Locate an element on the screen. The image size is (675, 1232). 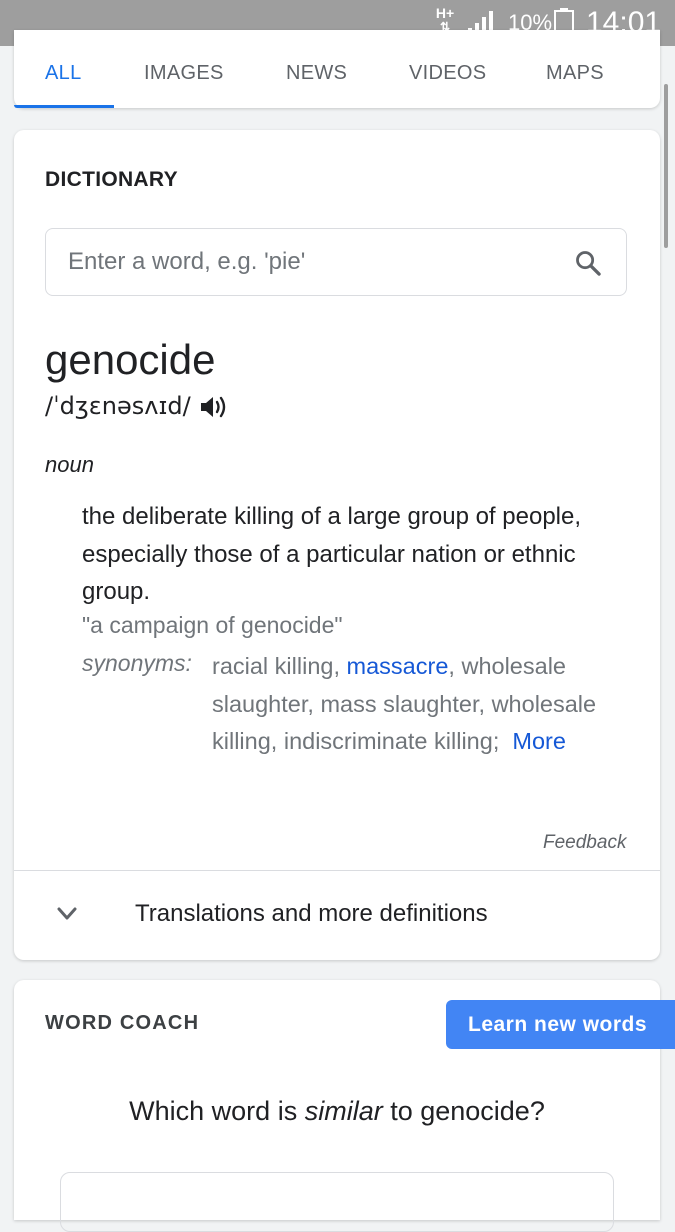
question-suffix: to genocide? is located at coordinates (463, 1111).